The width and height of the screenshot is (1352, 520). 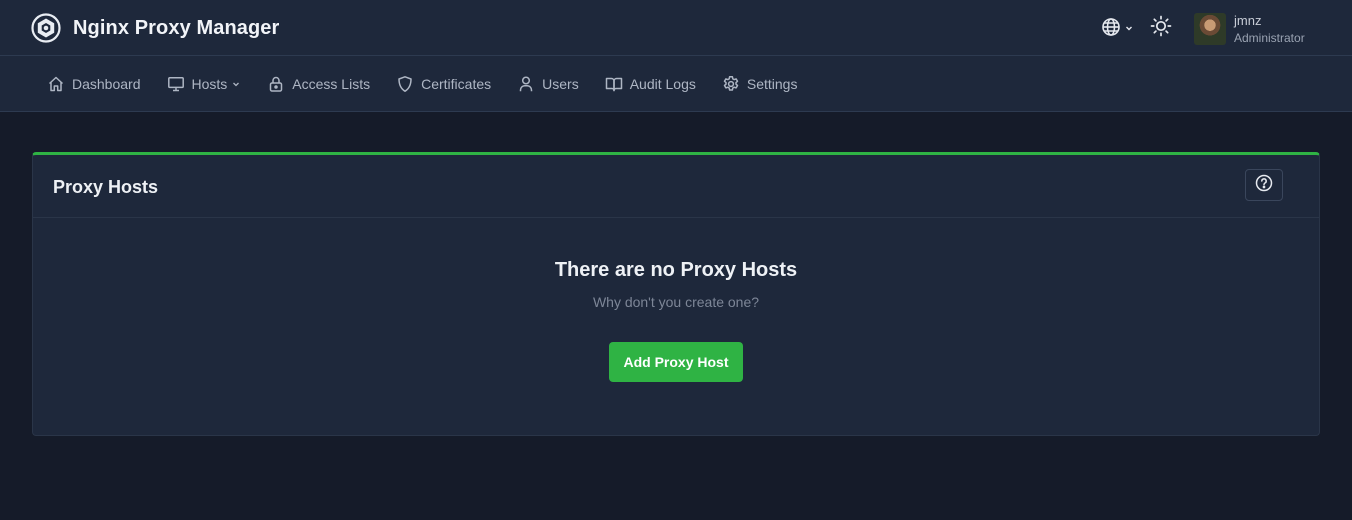 What do you see at coordinates (662, 84) in the screenshot?
I see `nav-label: Audit Logs` at bounding box center [662, 84].